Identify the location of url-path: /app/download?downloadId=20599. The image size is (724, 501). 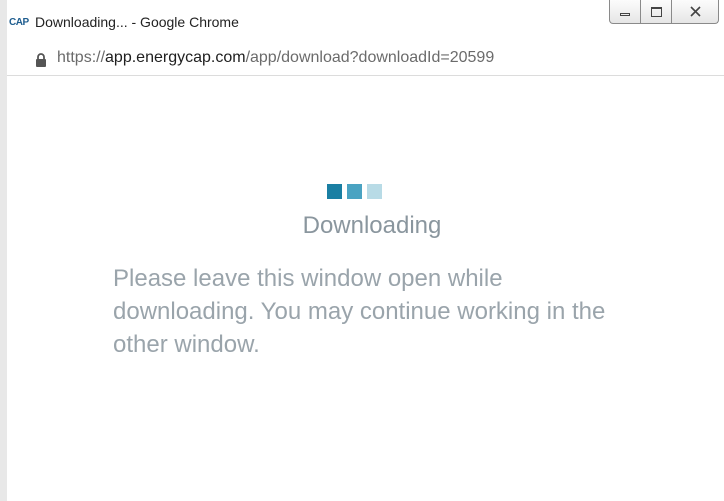
(370, 57).